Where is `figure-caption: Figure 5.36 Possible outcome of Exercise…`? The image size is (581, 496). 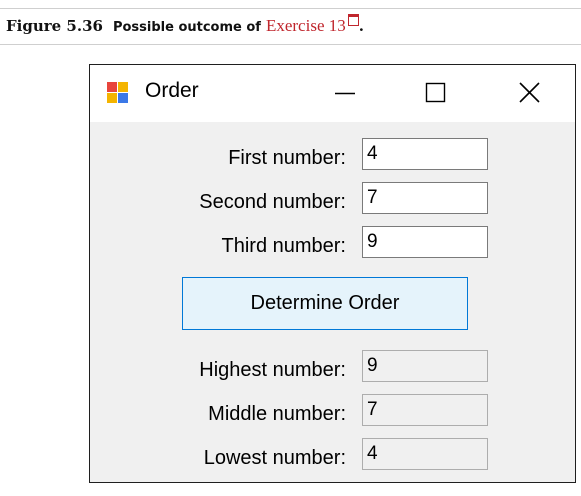
figure-caption: Figure 5.36 Possible outcome of Exercise… is located at coordinates (185, 26).